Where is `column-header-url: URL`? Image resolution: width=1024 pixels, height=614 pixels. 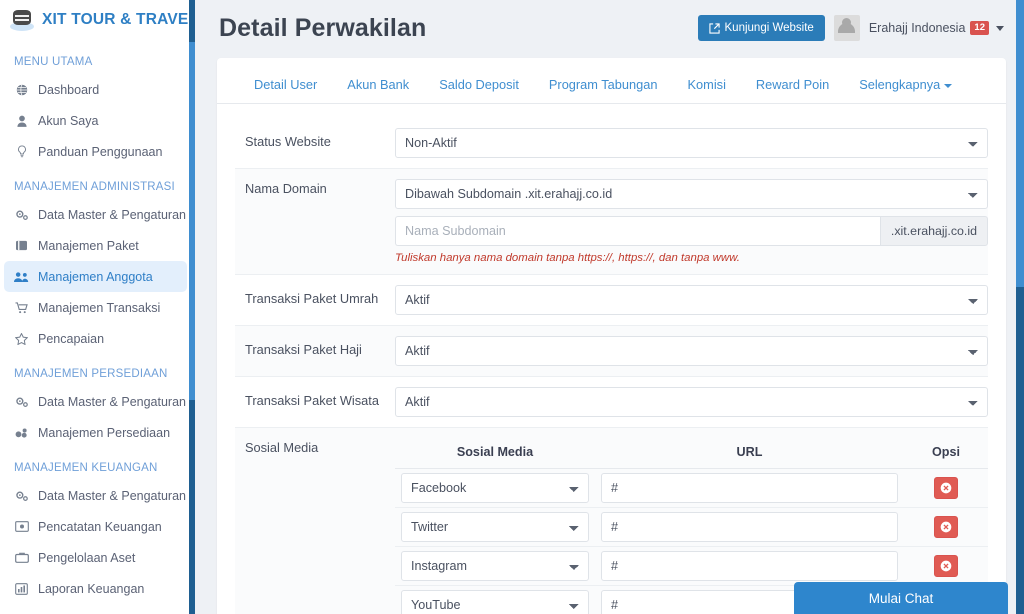 column-header-url: URL is located at coordinates (749, 453).